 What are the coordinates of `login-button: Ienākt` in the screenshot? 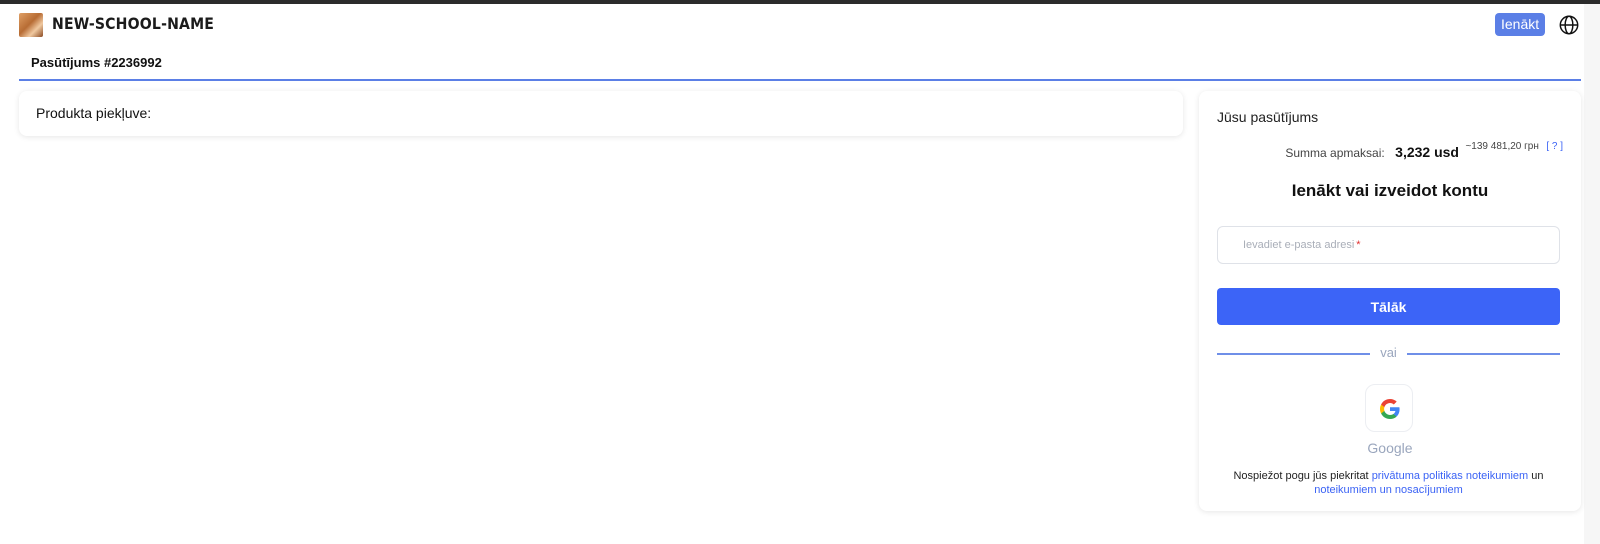 It's located at (1520, 24).